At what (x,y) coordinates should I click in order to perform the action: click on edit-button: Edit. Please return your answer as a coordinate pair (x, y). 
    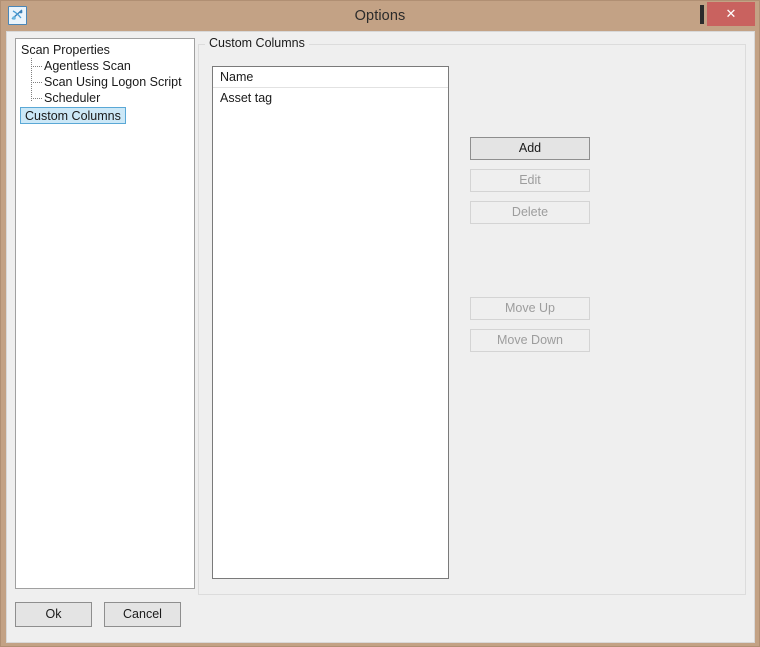
    Looking at the image, I should click on (530, 180).